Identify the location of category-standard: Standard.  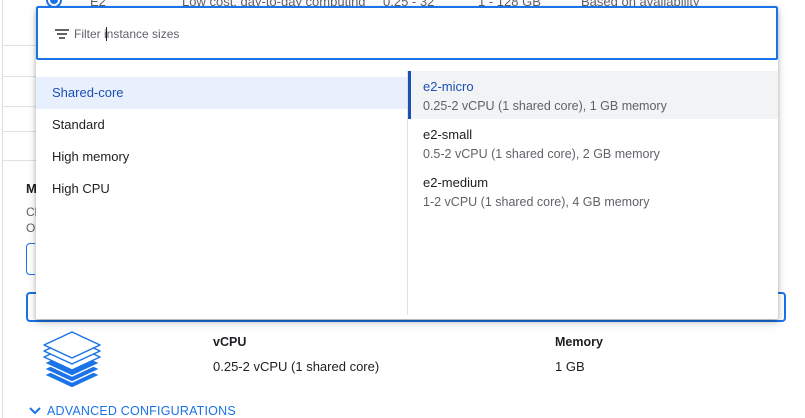
(221, 125).